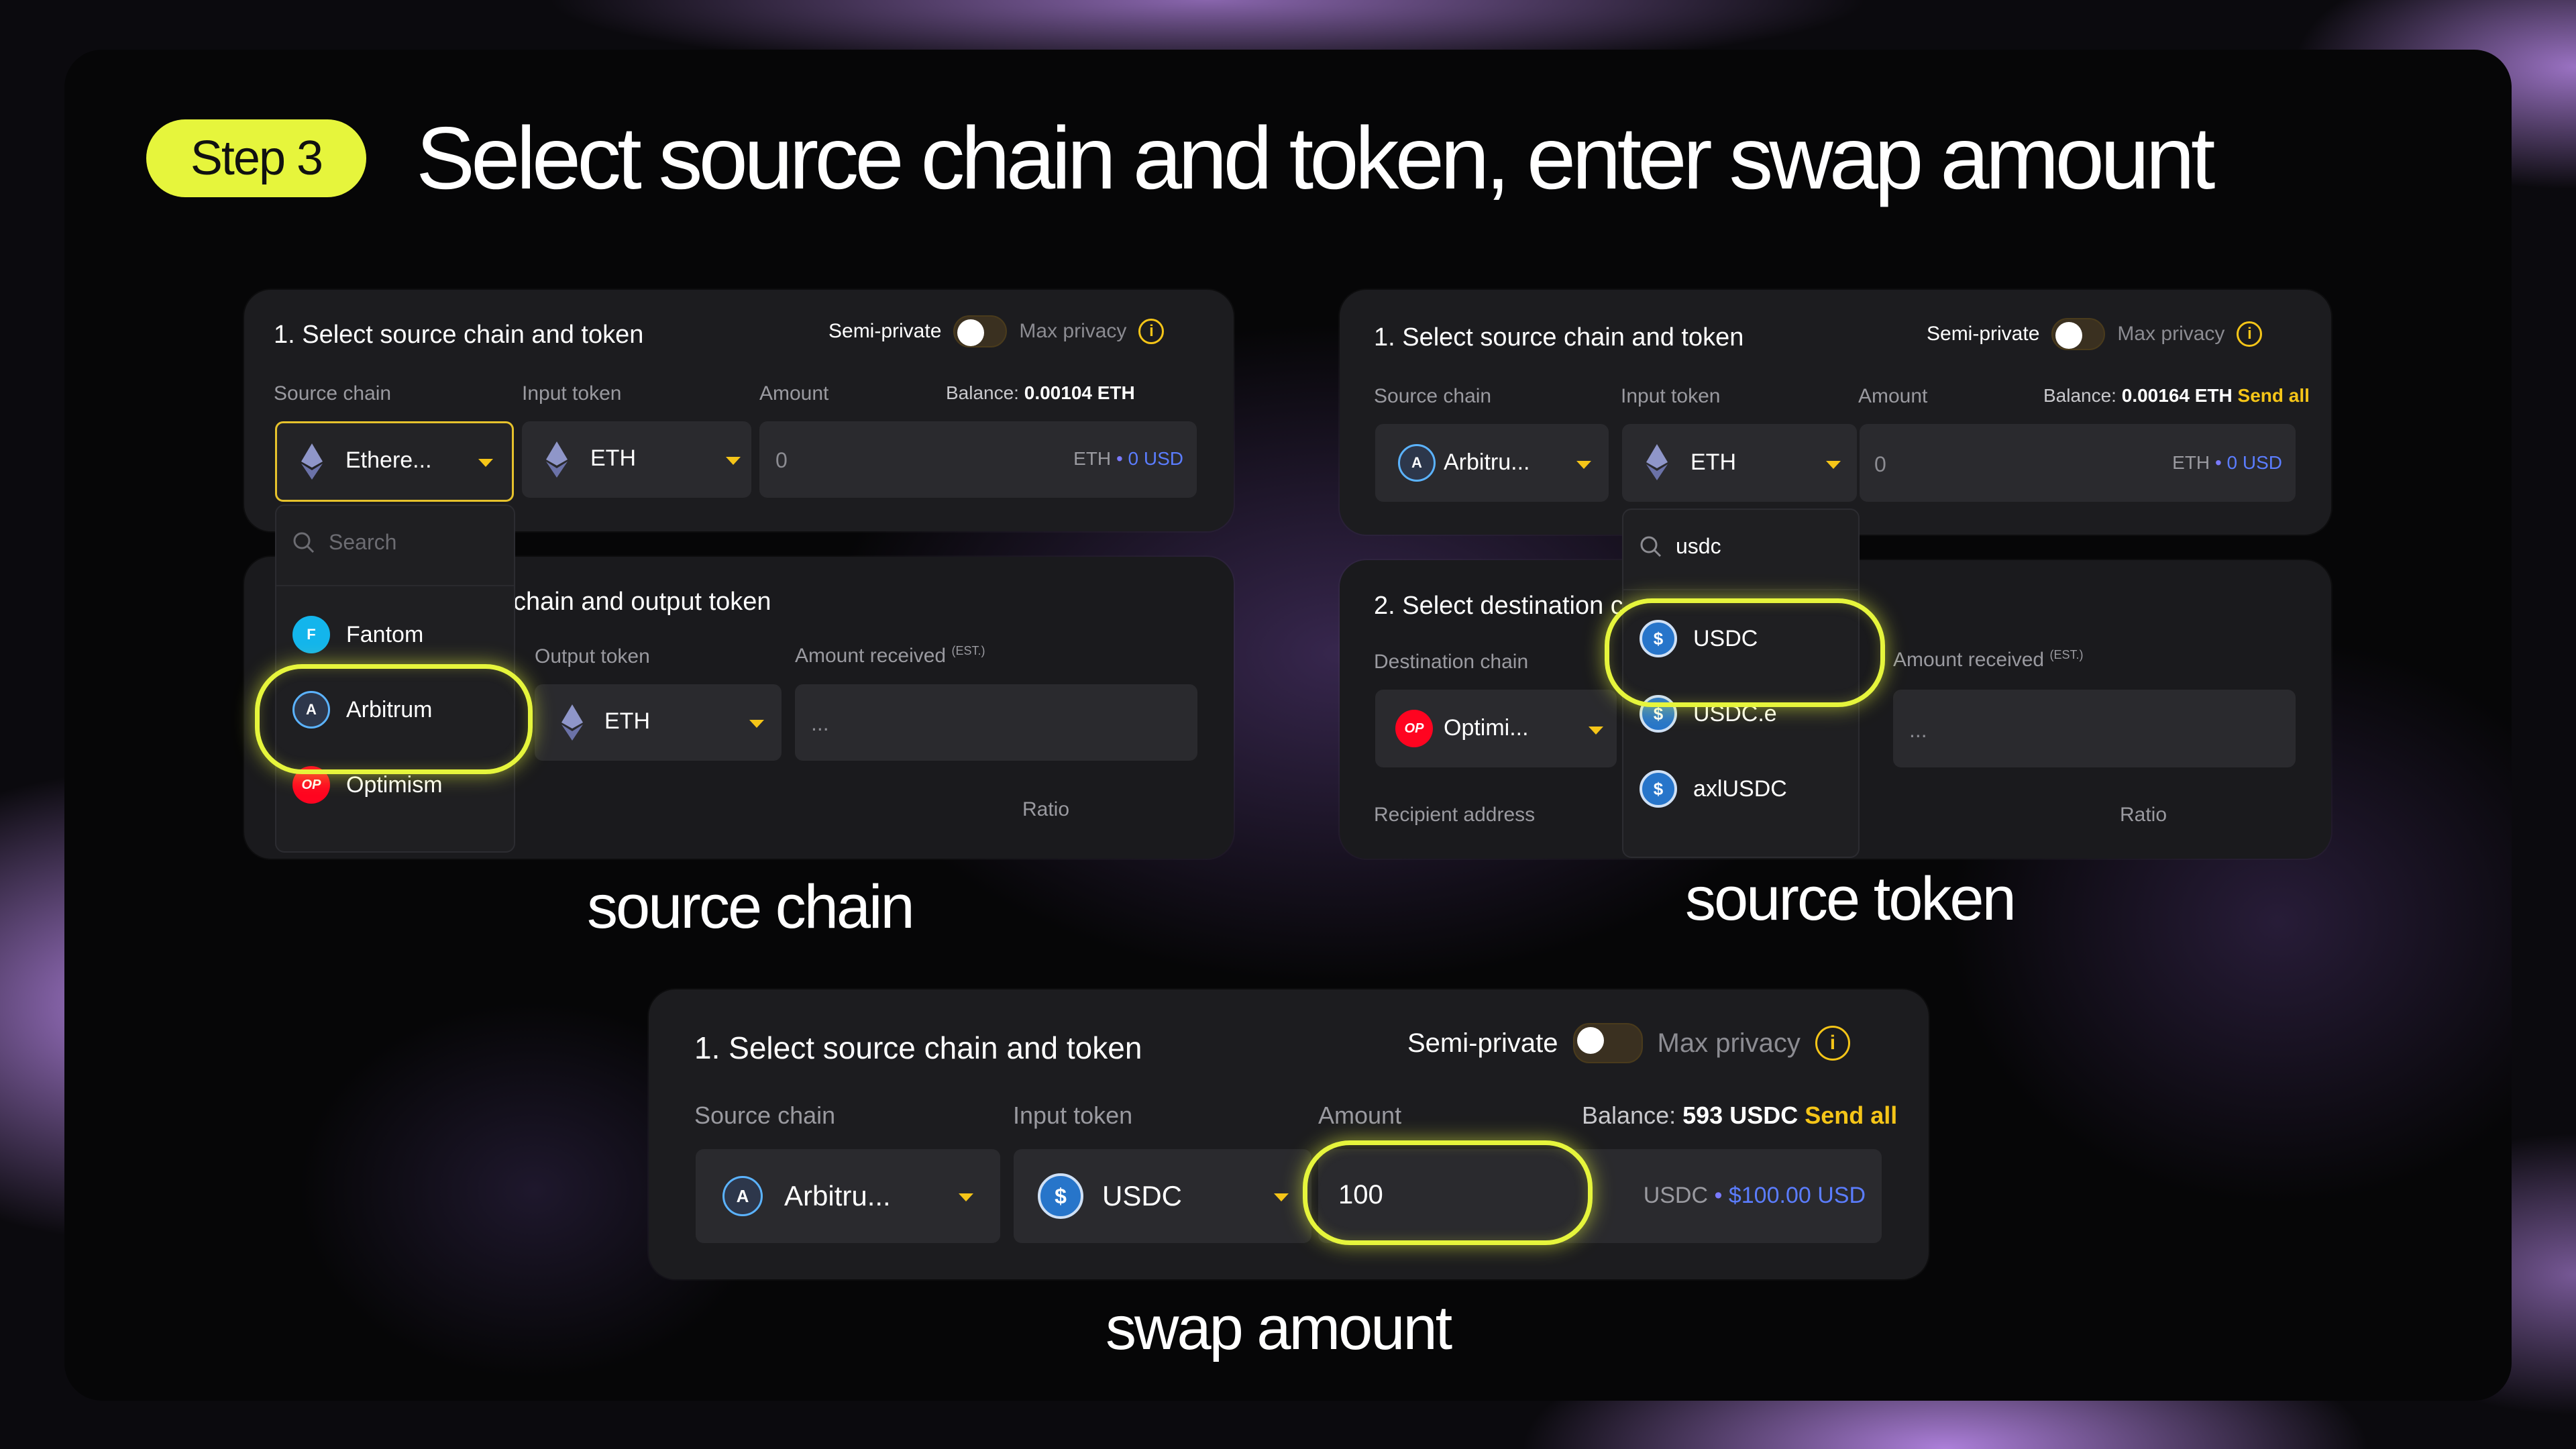  I want to click on output-token-select: ETH, so click(658, 722).